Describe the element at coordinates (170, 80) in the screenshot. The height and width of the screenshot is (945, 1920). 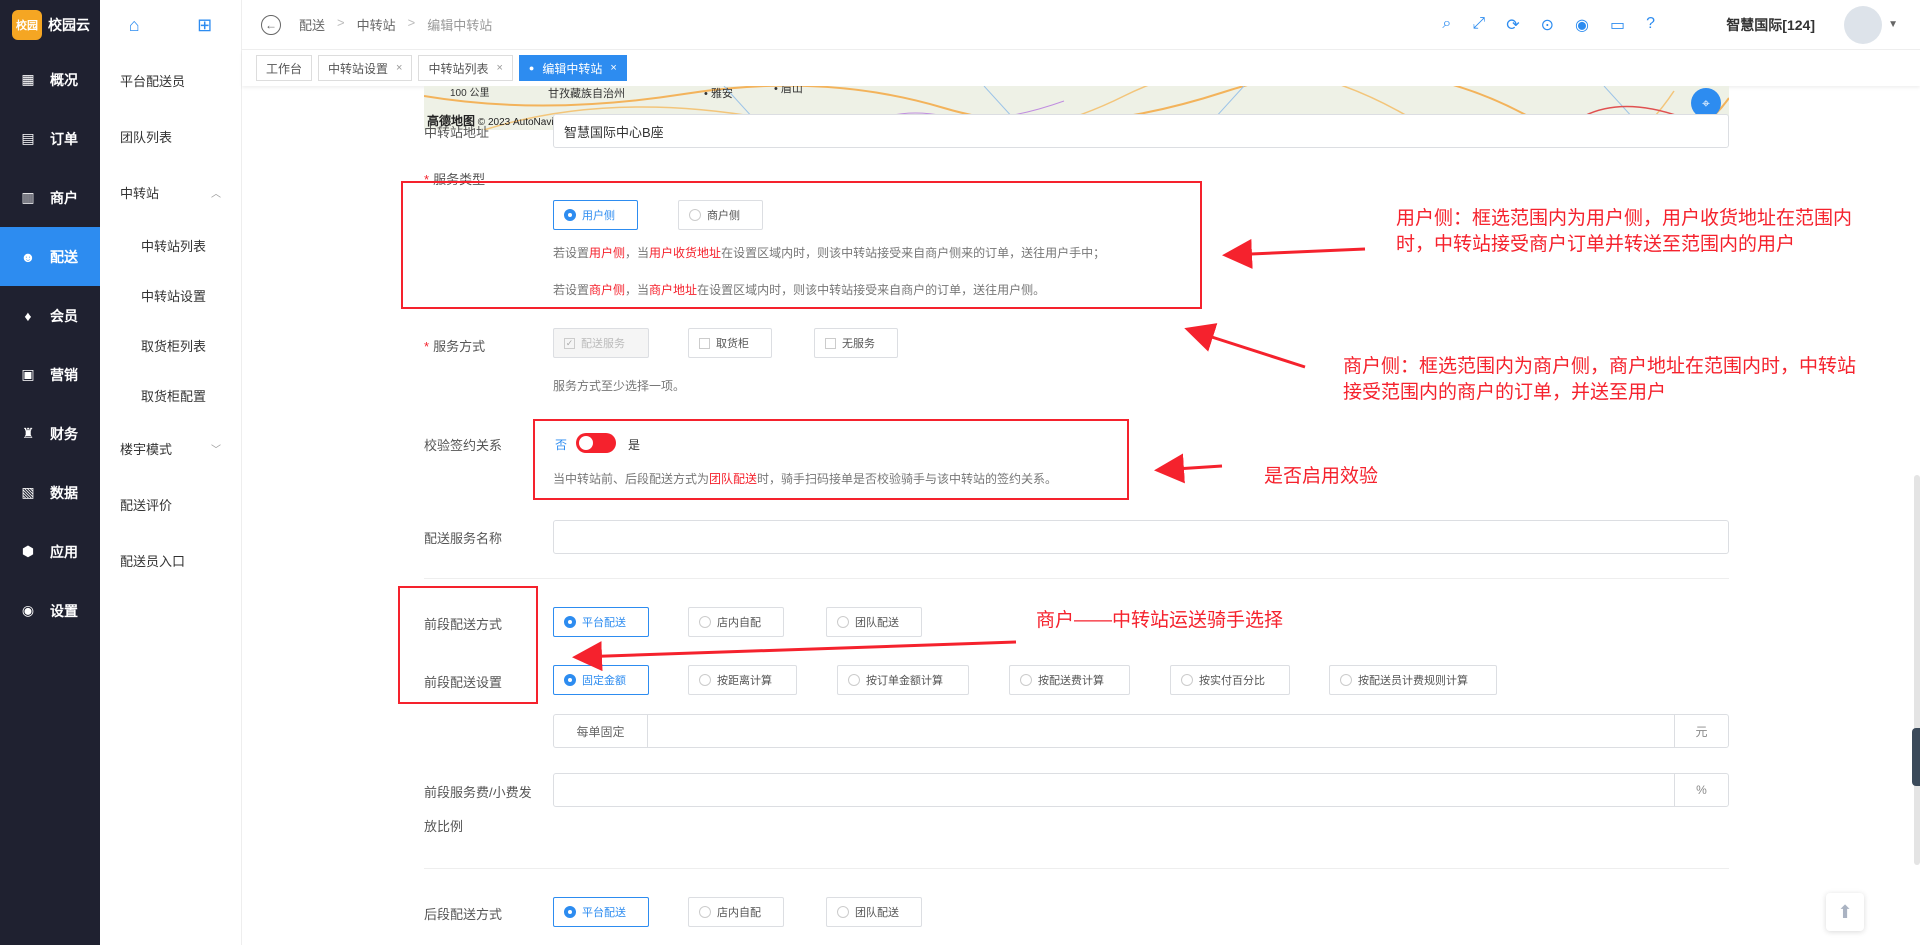
I see `subnav-item-rider: 平台配送员` at that location.